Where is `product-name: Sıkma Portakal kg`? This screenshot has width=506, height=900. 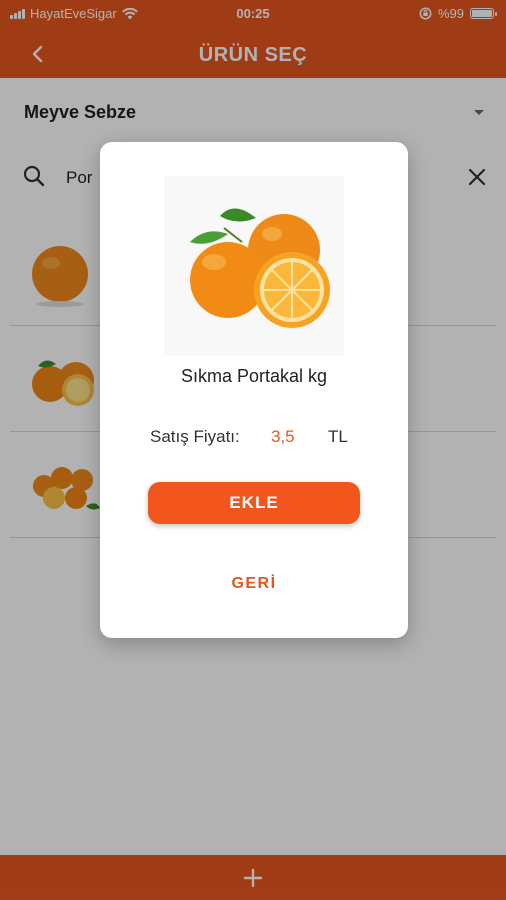 product-name: Sıkma Portakal kg is located at coordinates (254, 376).